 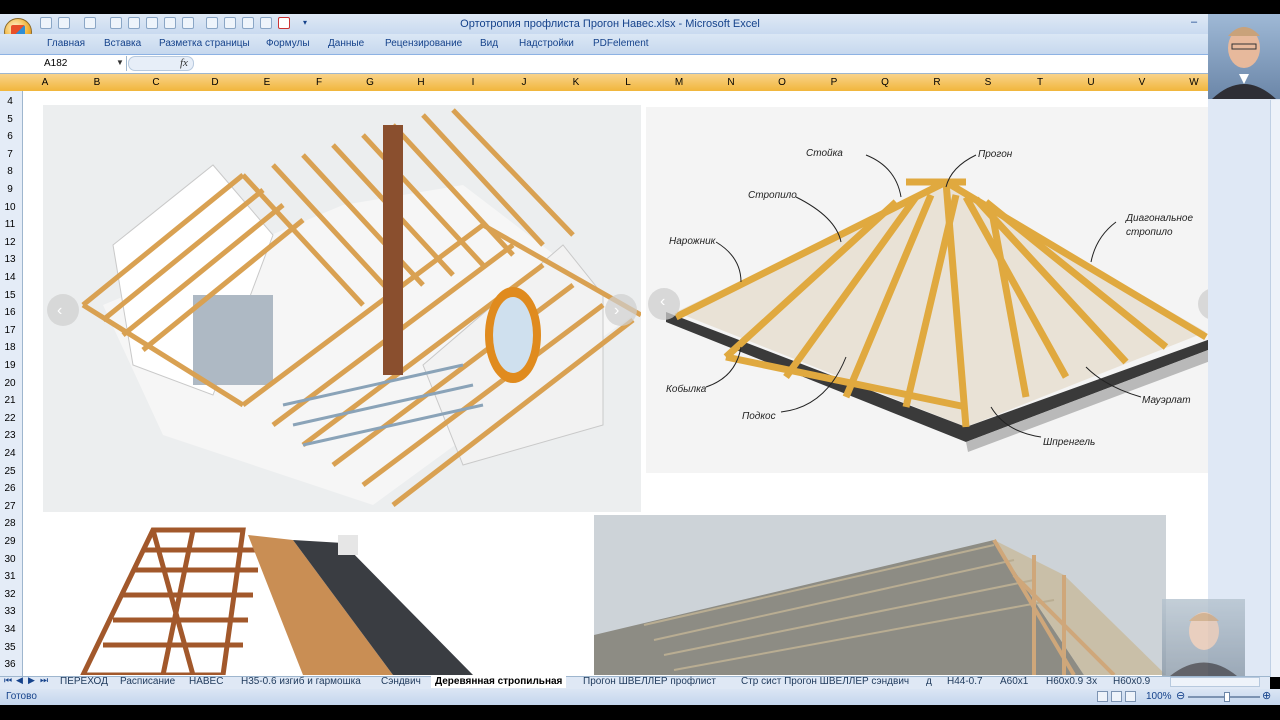 I want to click on redo-icon, so click(x=90, y=23).